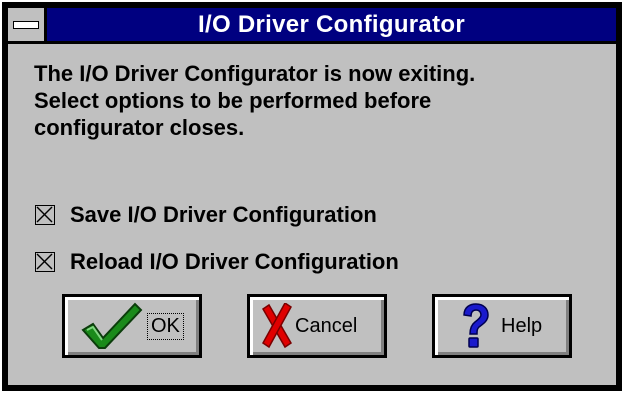  What do you see at coordinates (223, 215) in the screenshot?
I see `save-config-label: Save I/O Driver Configuration` at bounding box center [223, 215].